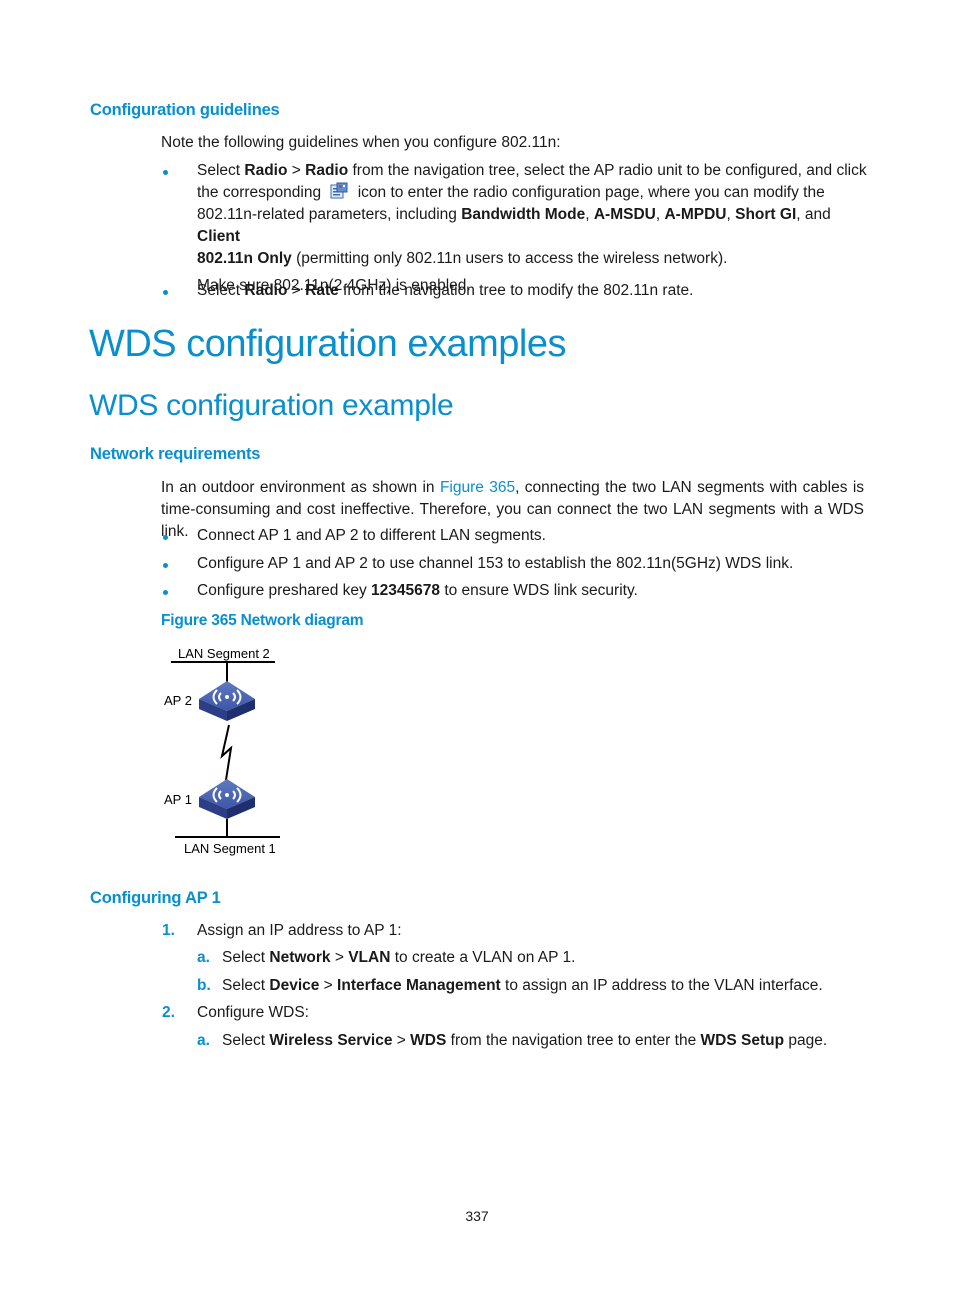 The height and width of the screenshot is (1296, 954). What do you see at coordinates (477, 1216) in the screenshot?
I see `page-number: 337` at bounding box center [477, 1216].